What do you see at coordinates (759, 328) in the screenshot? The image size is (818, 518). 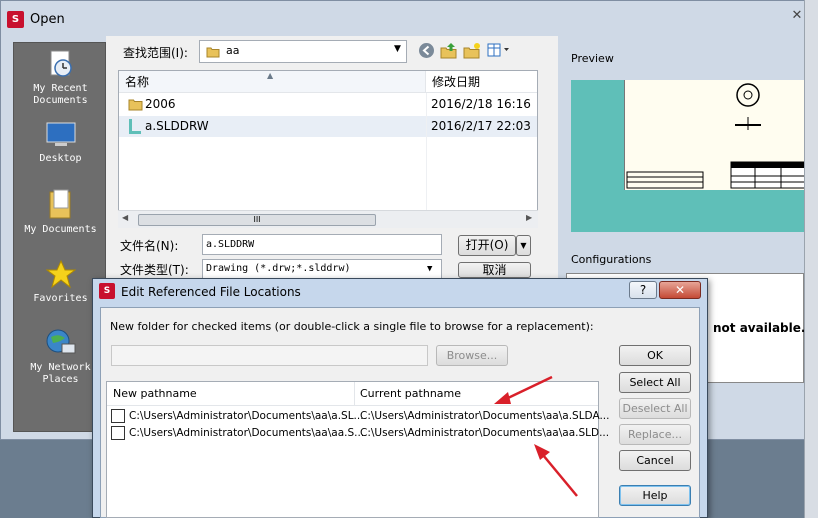 I see `configurations-message: not available.` at bounding box center [759, 328].